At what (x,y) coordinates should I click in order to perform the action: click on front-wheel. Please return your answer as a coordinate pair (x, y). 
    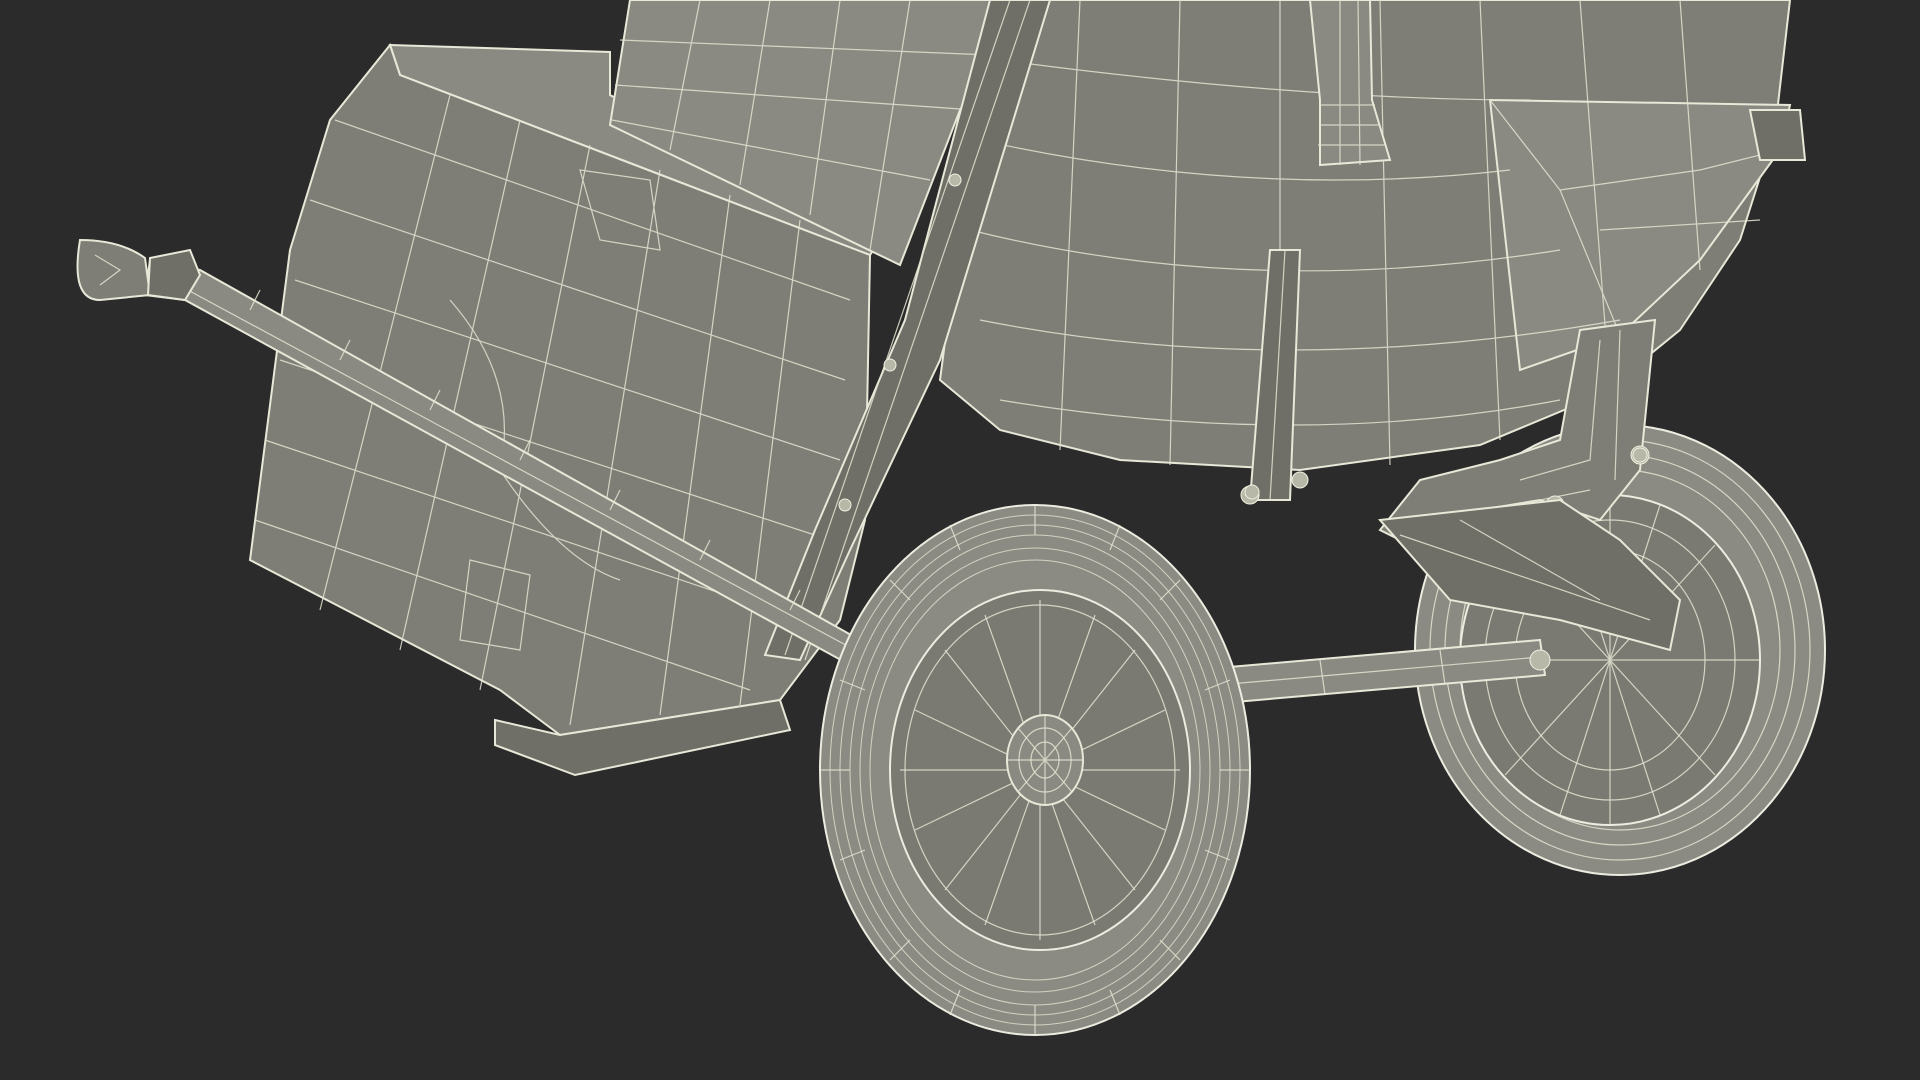
    Looking at the image, I should click on (1035, 770).